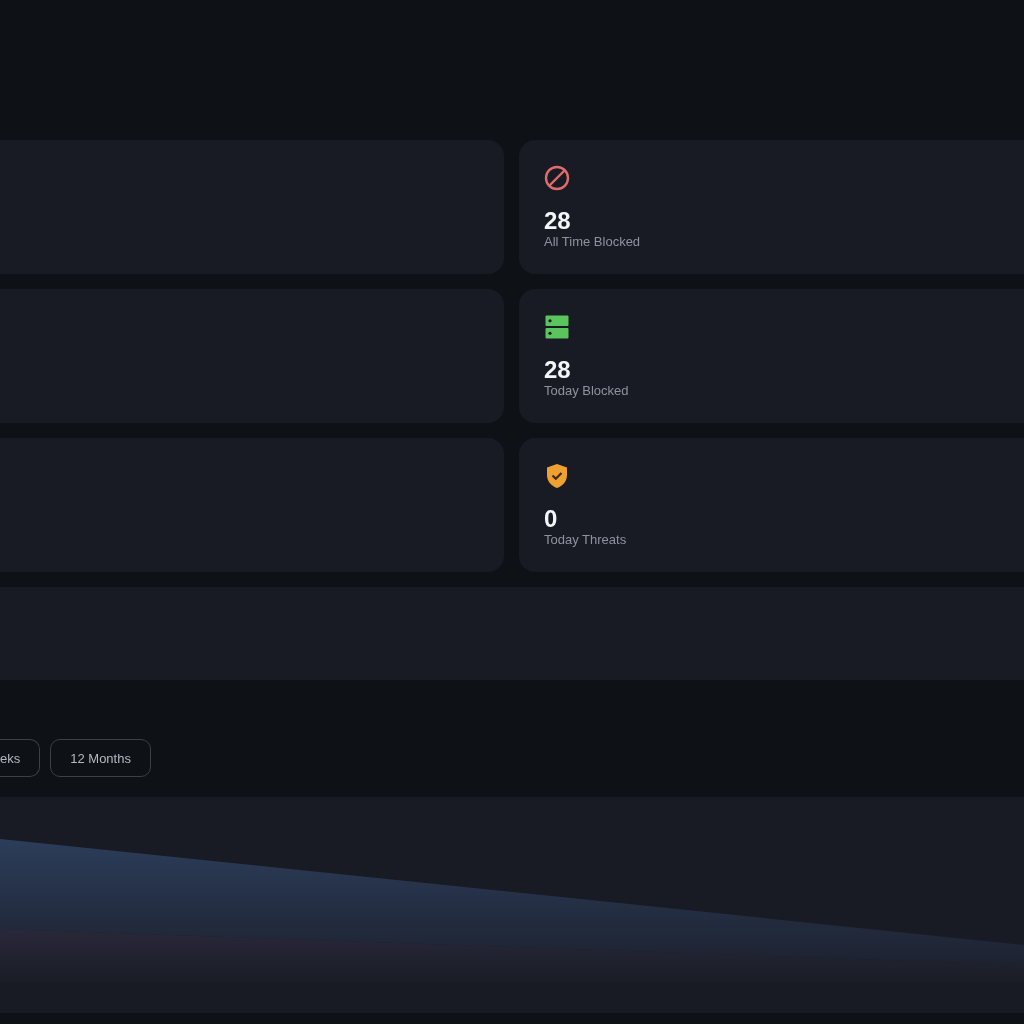 The height and width of the screenshot is (1024, 1024). Describe the element at coordinates (592, 242) in the screenshot. I see `stat-label: All Time Blocked` at that location.